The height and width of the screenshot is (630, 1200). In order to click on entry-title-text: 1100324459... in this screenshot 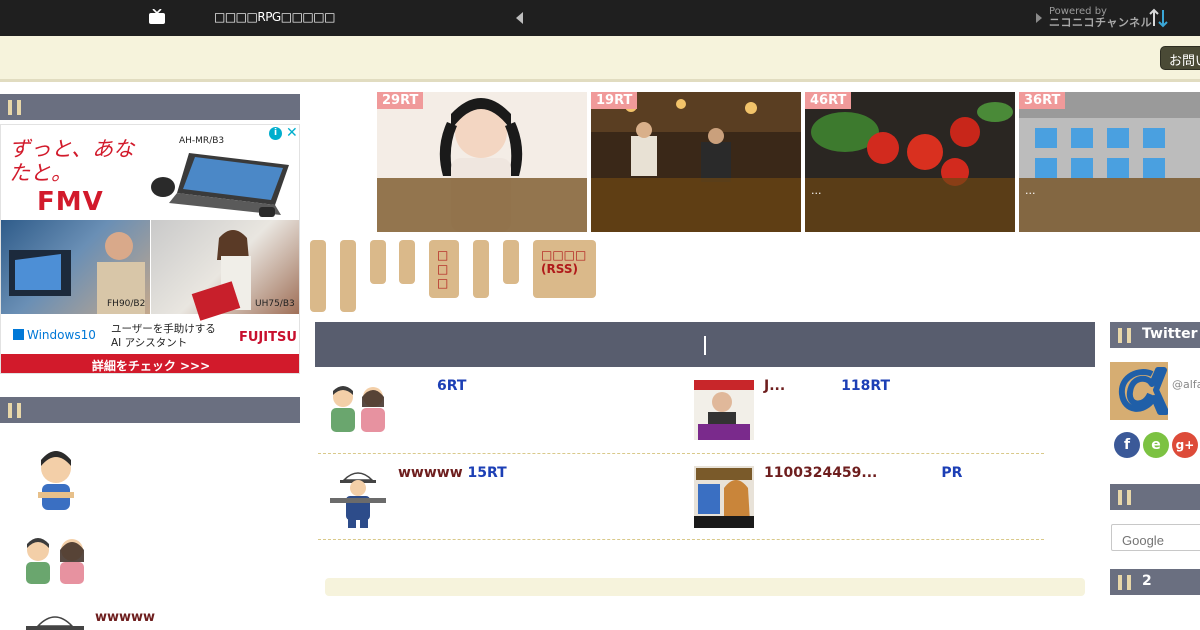, I will do `click(821, 473)`.